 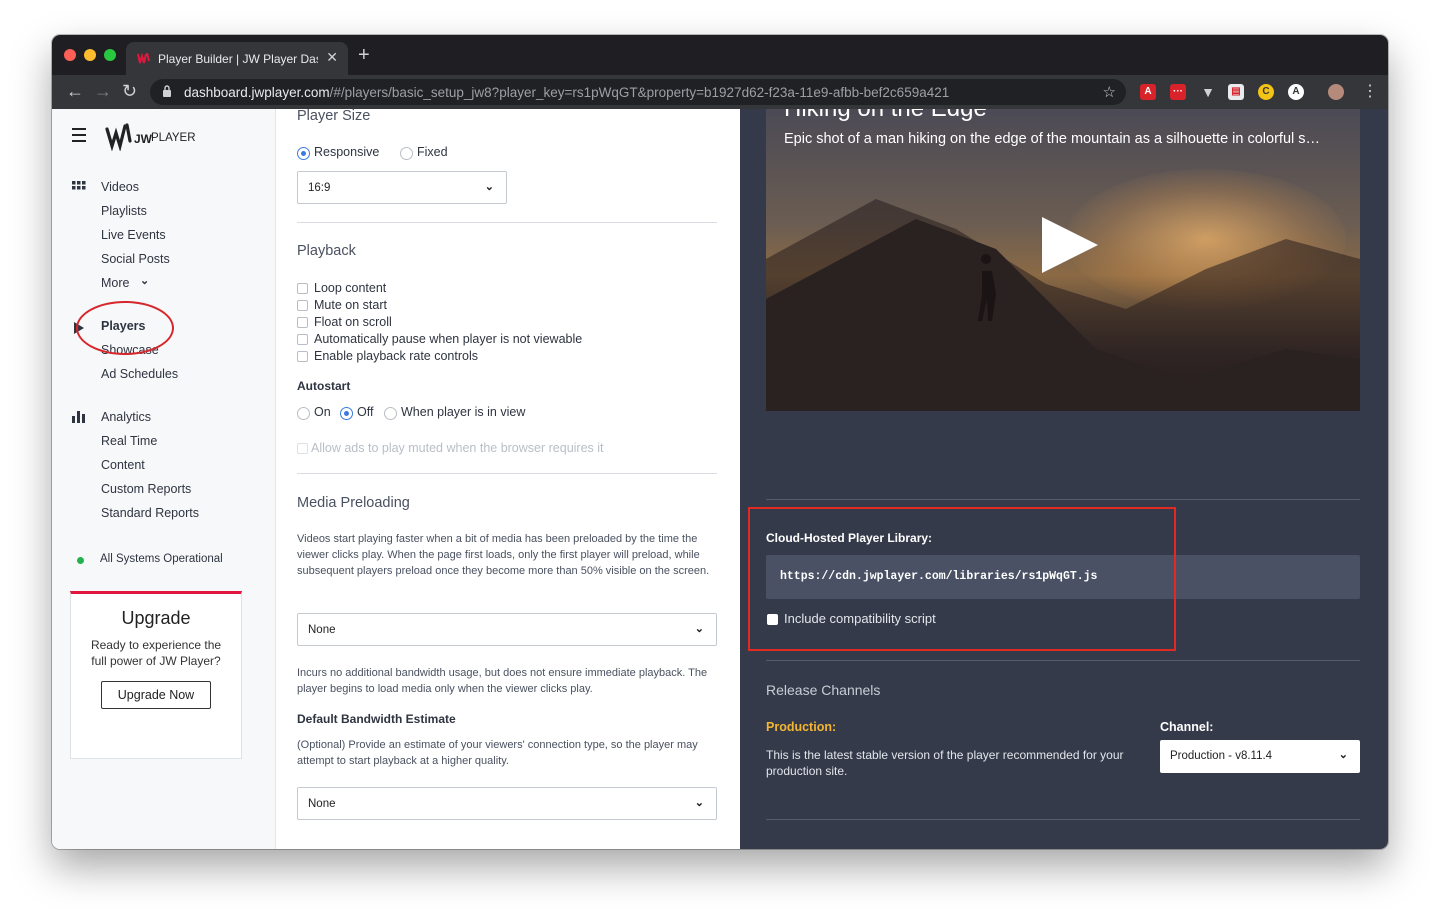 What do you see at coordinates (324, 386) in the screenshot?
I see `autostart-label: Autostart` at bounding box center [324, 386].